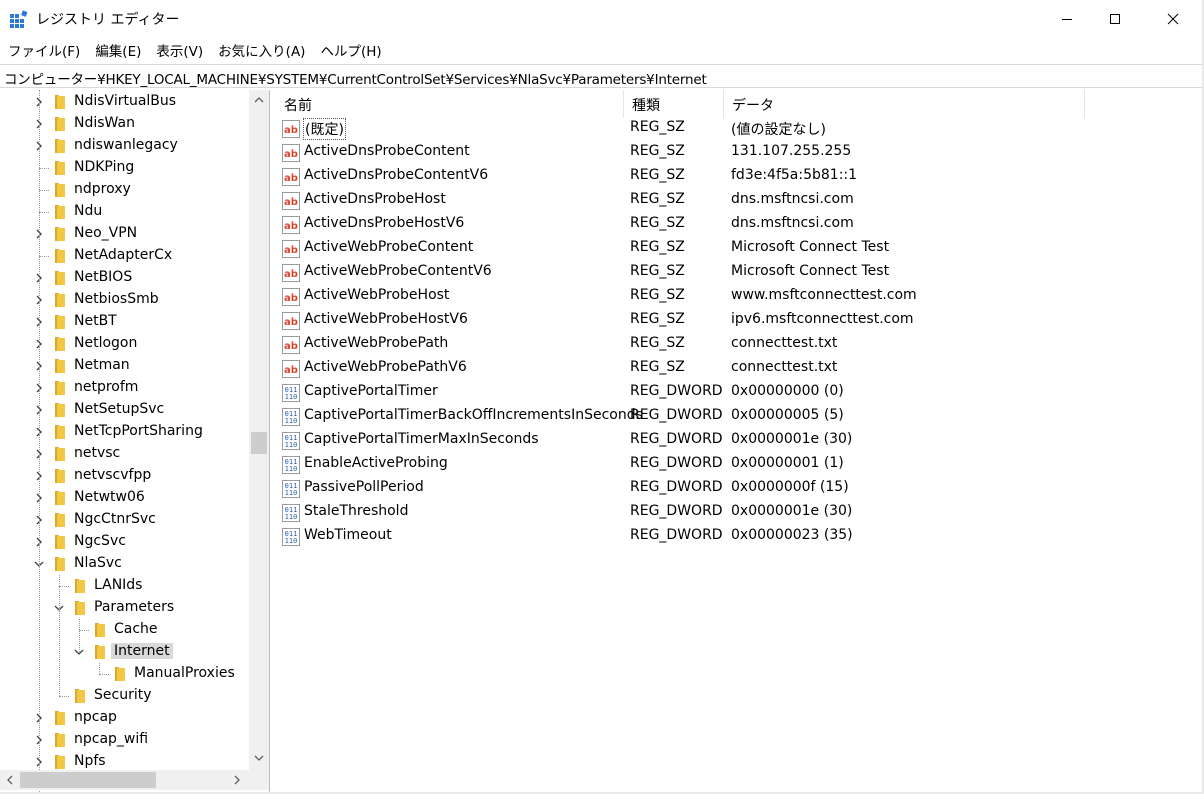 This screenshot has width=1204, height=794. Describe the element at coordinates (125, 432) in the screenshot. I see `tree-item-nettcpportsharing: NetTcpPortSharing` at that location.